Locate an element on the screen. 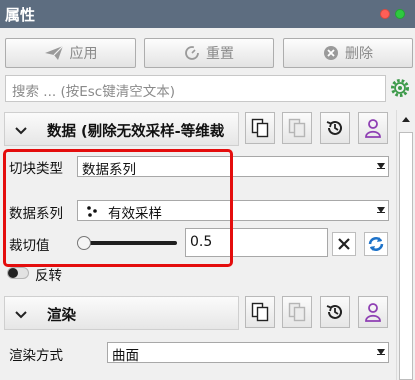  close-icon is located at coordinates (344, 244).